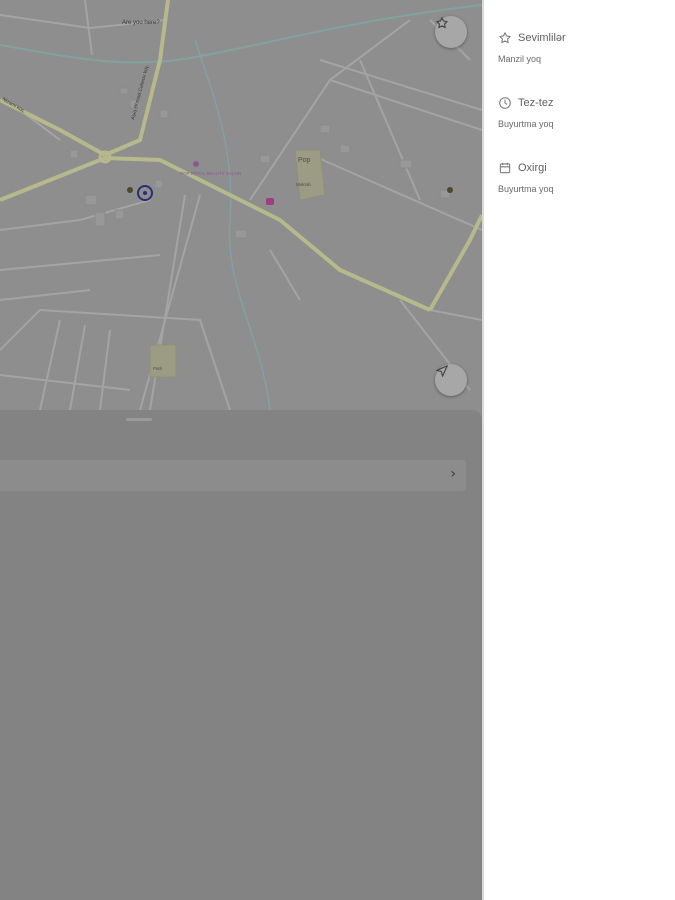  I want to click on frequent-section: Tez-tez Buyurtma yoq, so click(526, 112).